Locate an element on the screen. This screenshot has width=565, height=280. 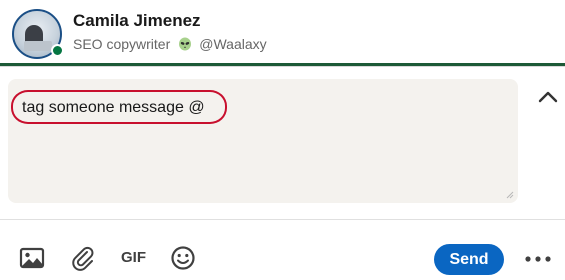
online-status-icon is located at coordinates (57, 50).